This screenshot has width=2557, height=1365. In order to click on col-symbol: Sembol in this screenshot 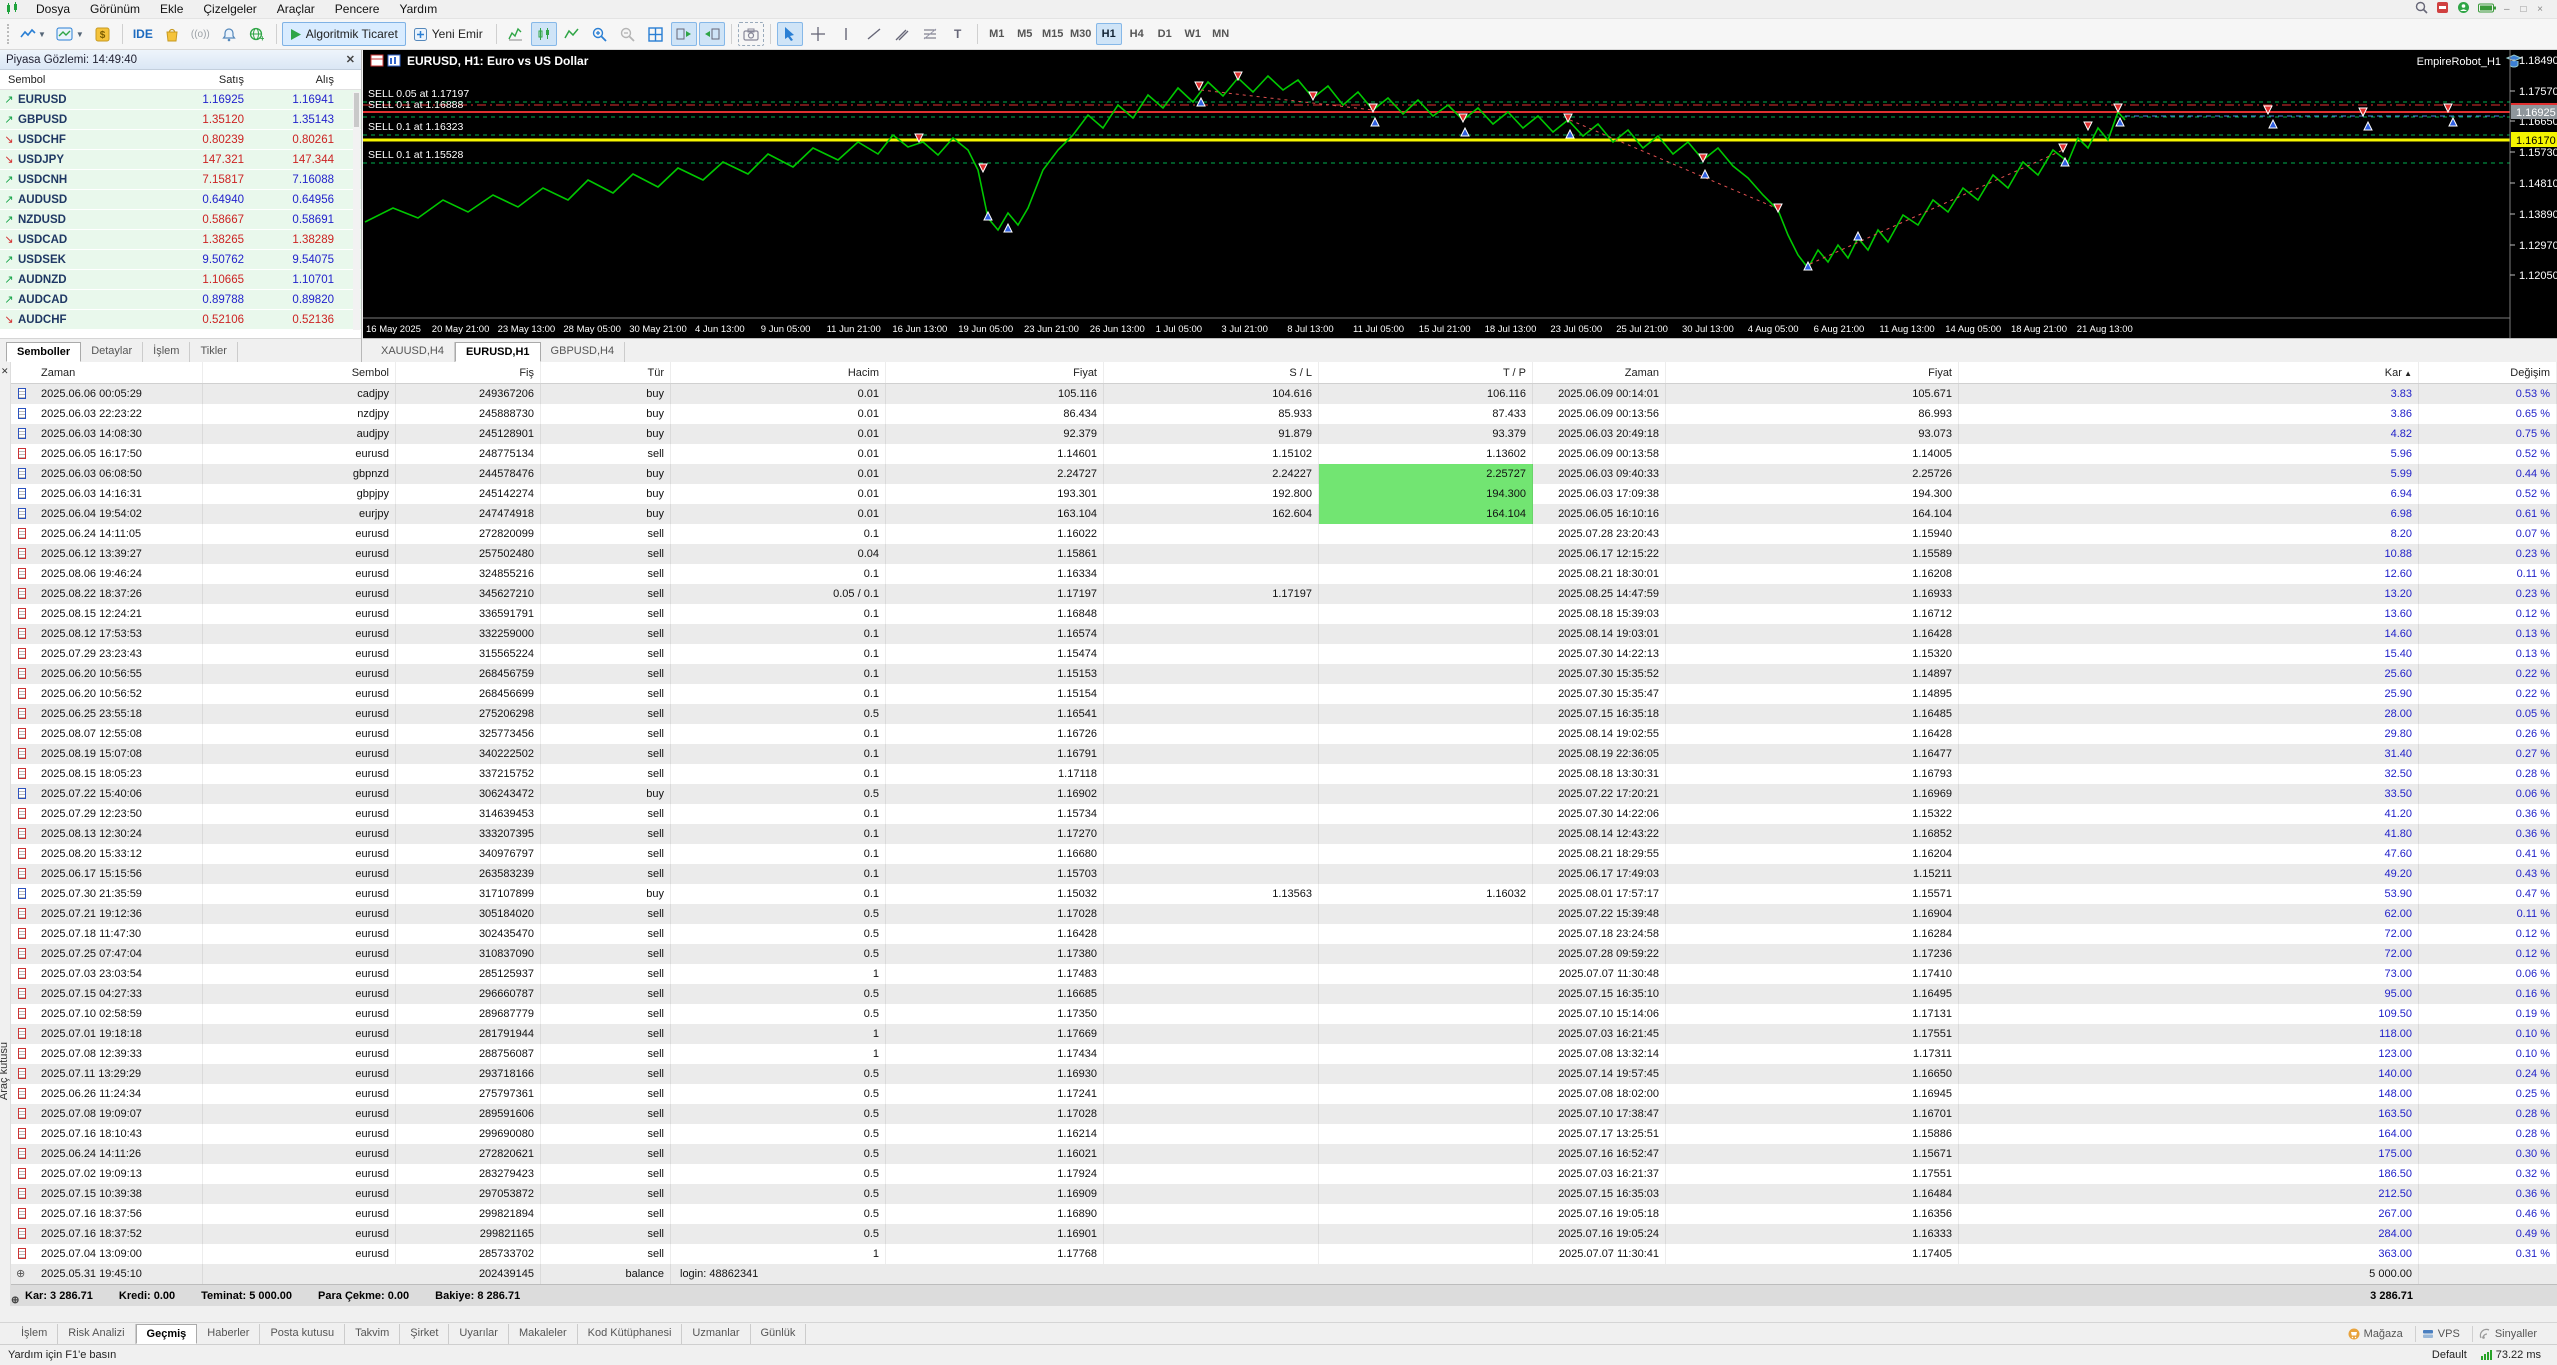, I will do `click(70, 80)`.